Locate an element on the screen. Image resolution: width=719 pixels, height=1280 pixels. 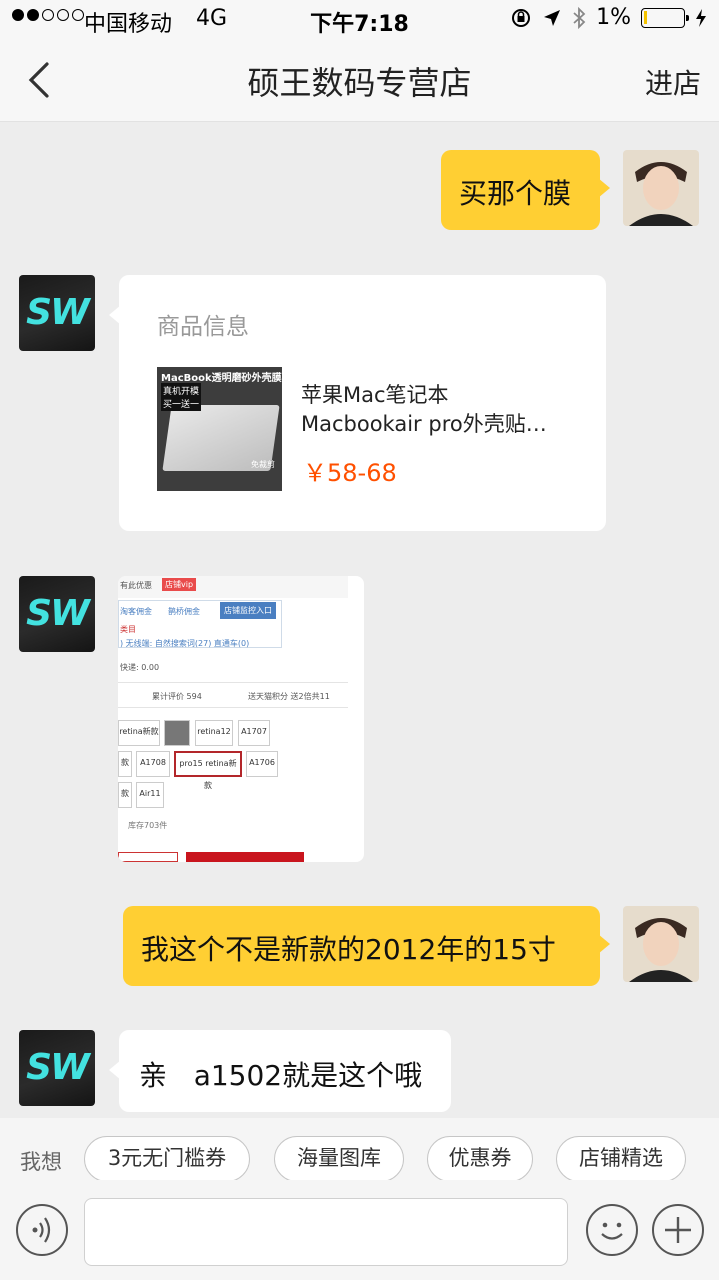
battery-percent: 1% is located at coordinates (613, 17).